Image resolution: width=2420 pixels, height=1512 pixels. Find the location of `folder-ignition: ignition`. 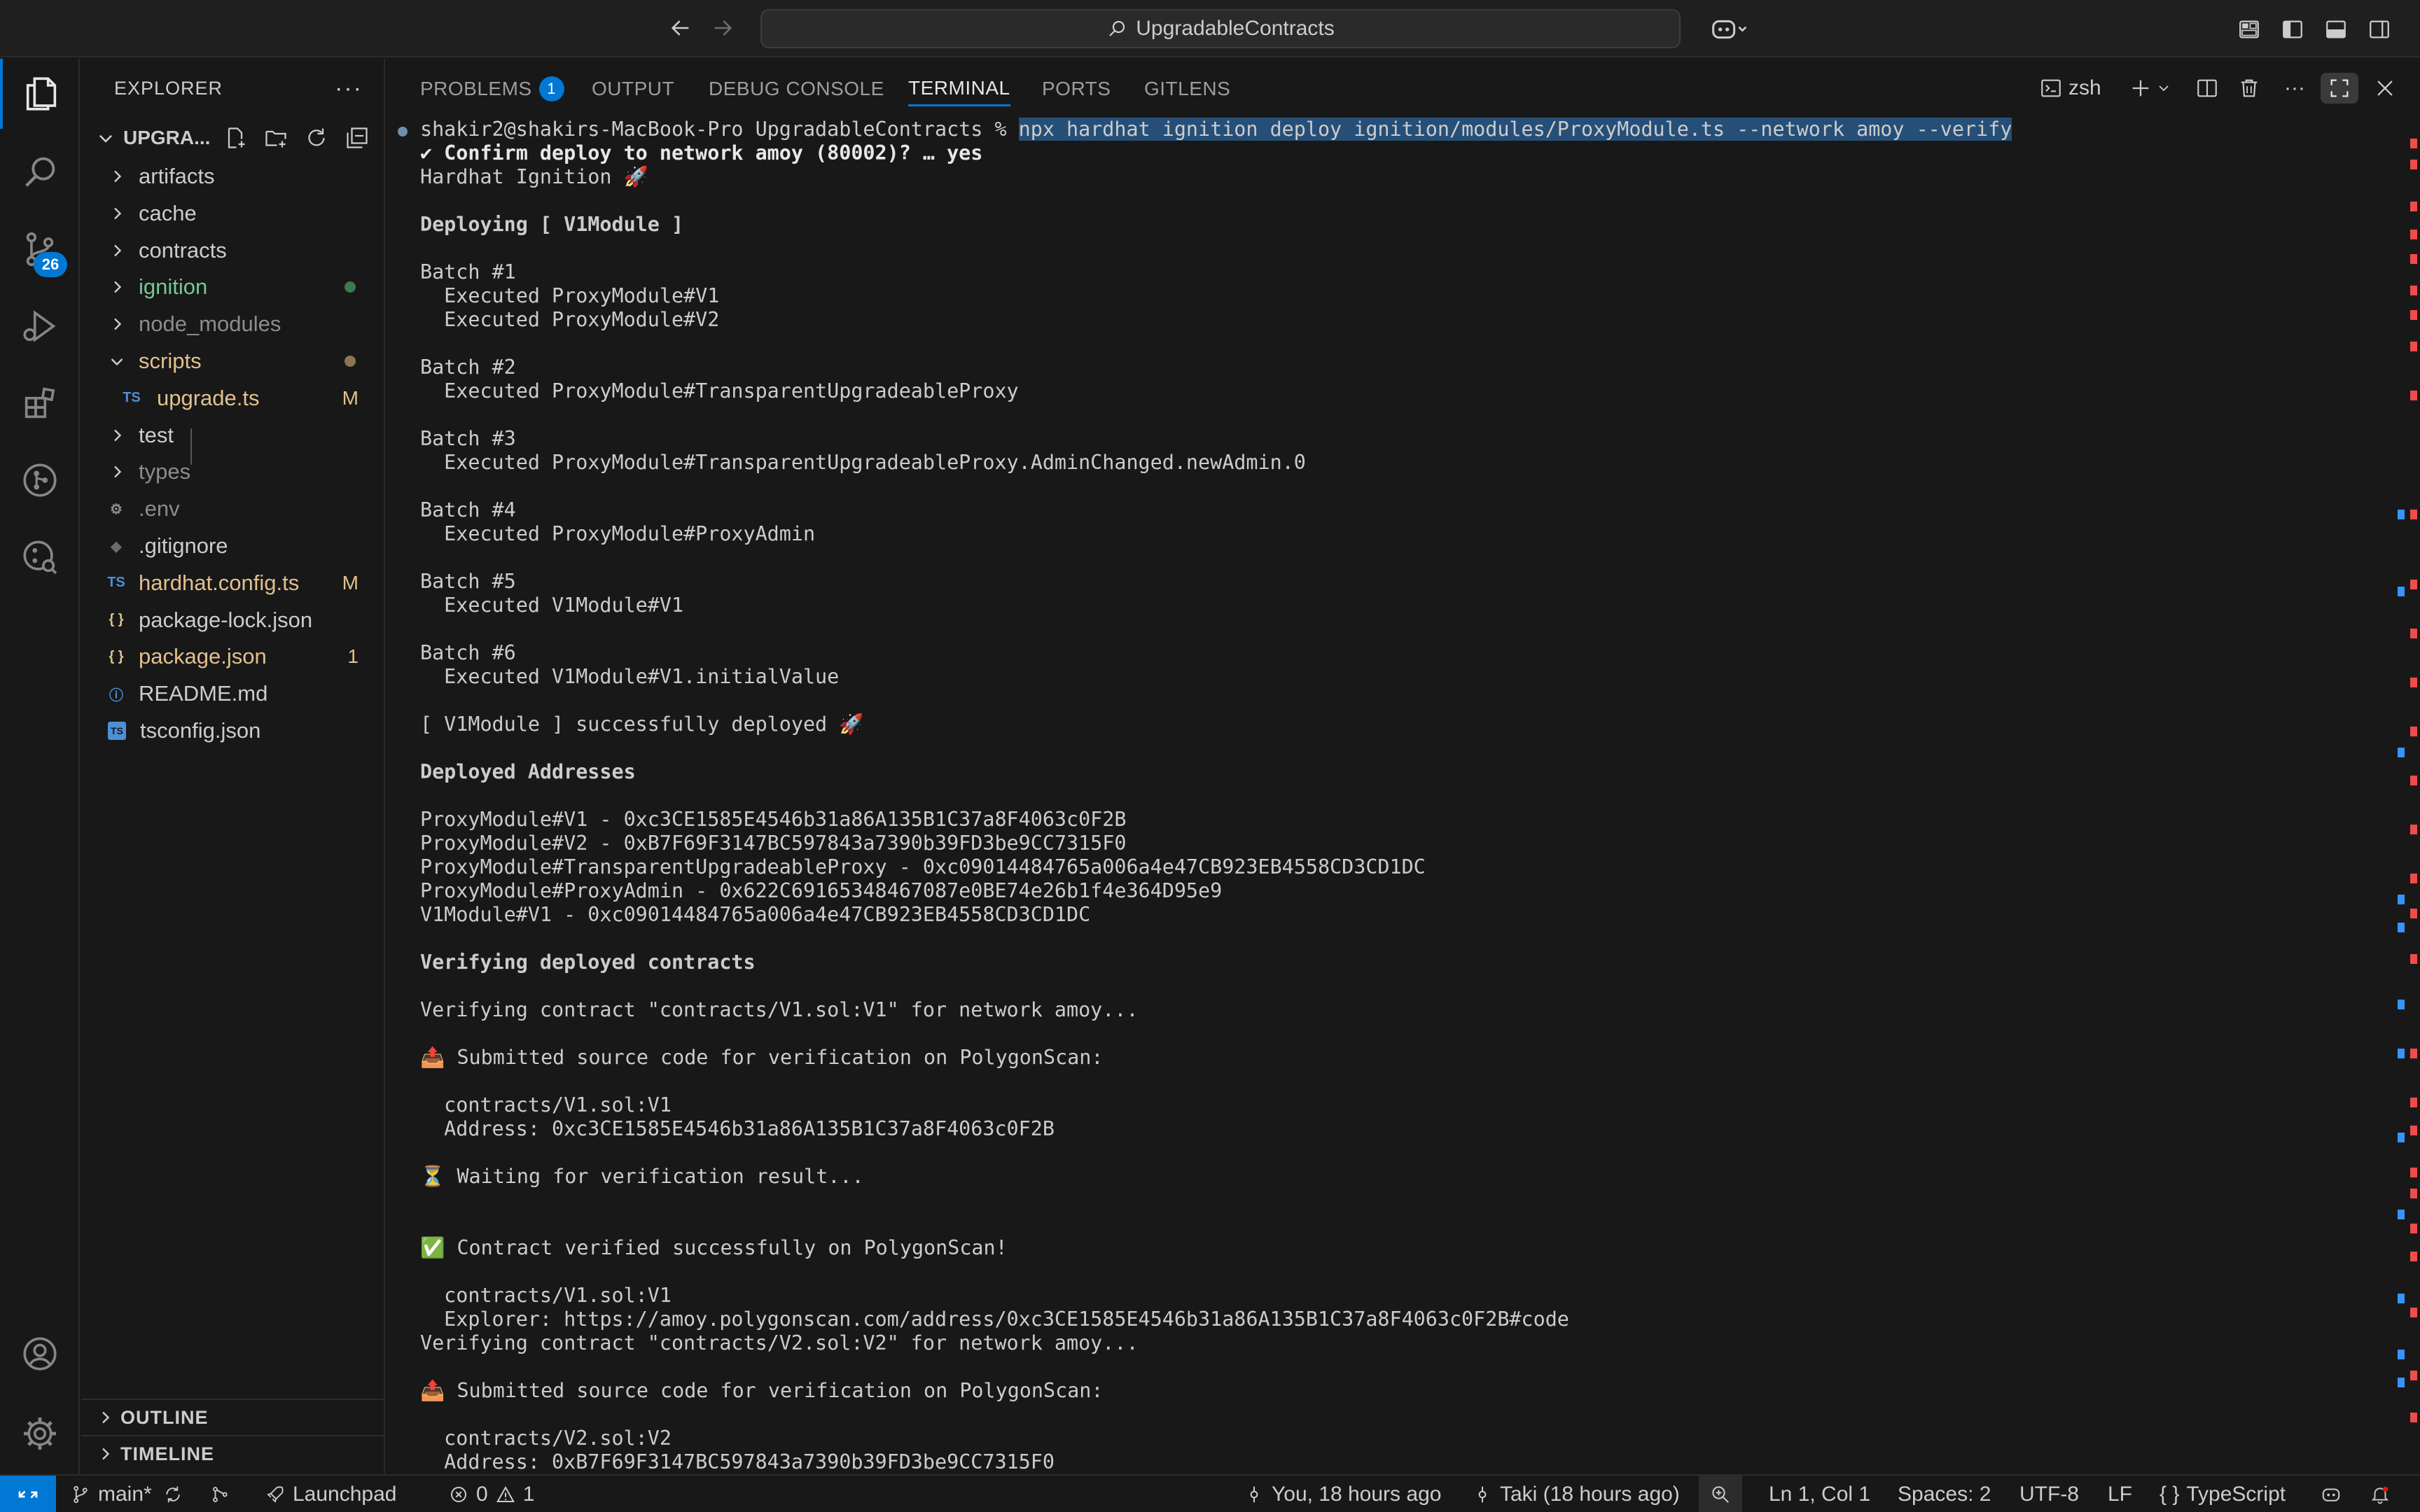

folder-ignition: ignition is located at coordinates (233, 287).